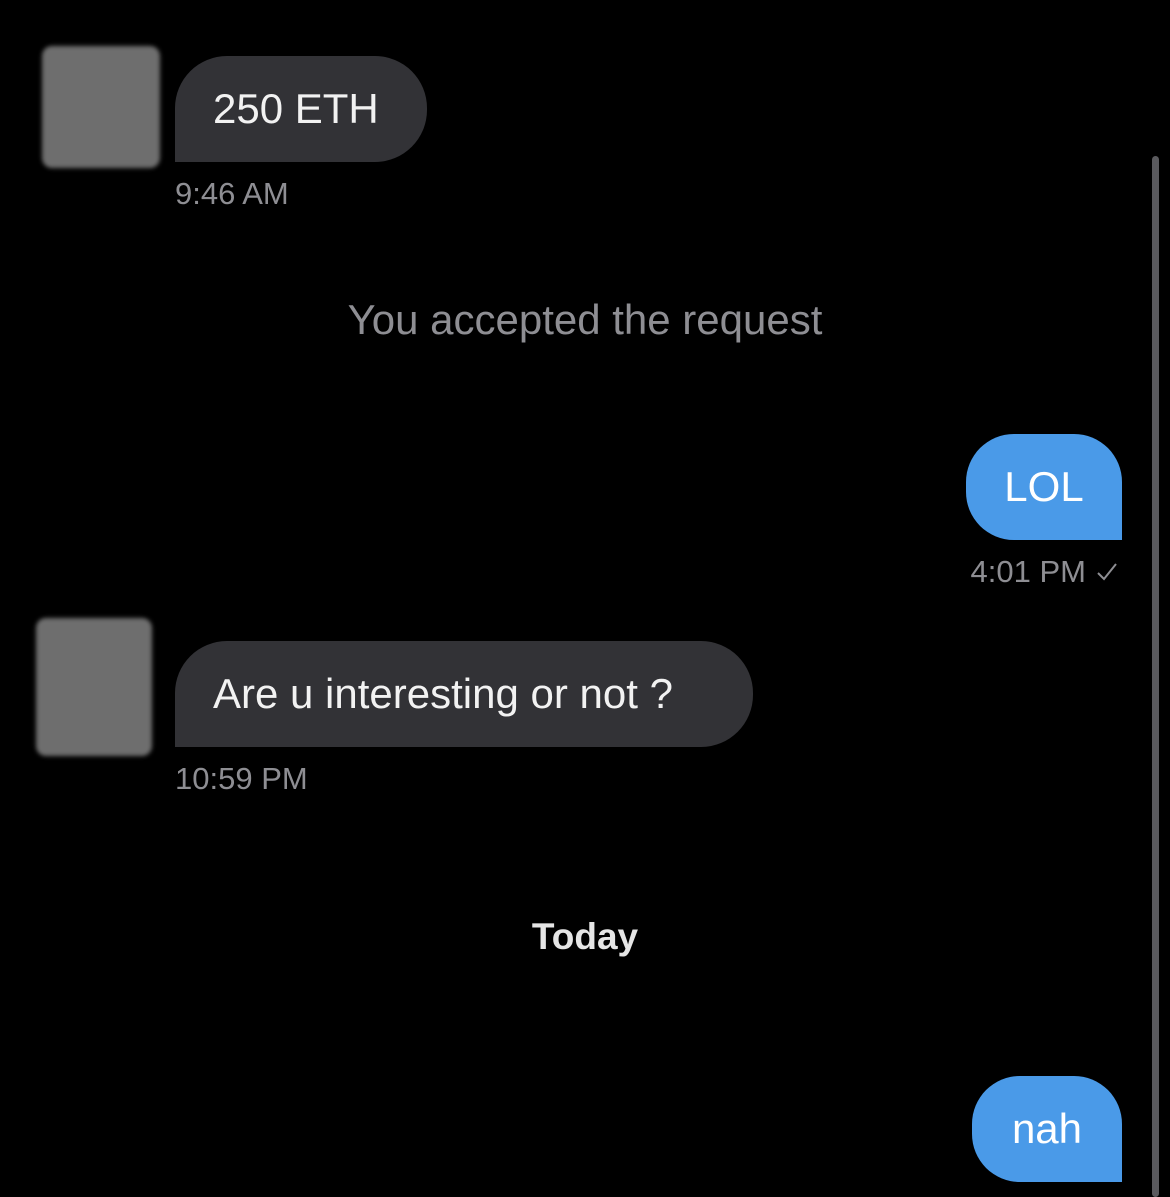 Image resolution: width=1170 pixels, height=1197 pixels. I want to click on system-message: You accepted the request, so click(585, 319).